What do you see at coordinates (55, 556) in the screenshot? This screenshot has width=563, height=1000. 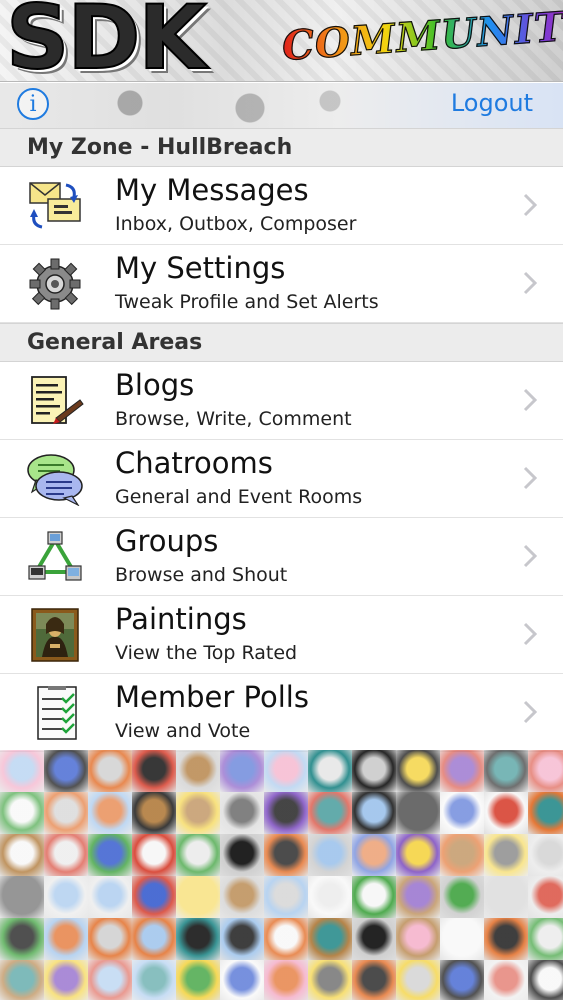 I see `network-icon` at bounding box center [55, 556].